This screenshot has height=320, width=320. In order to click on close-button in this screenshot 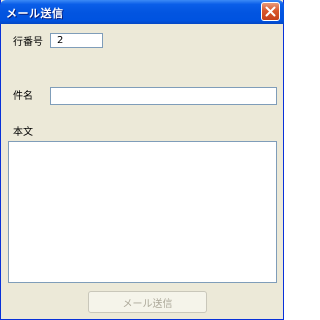, I will do `click(270, 11)`.